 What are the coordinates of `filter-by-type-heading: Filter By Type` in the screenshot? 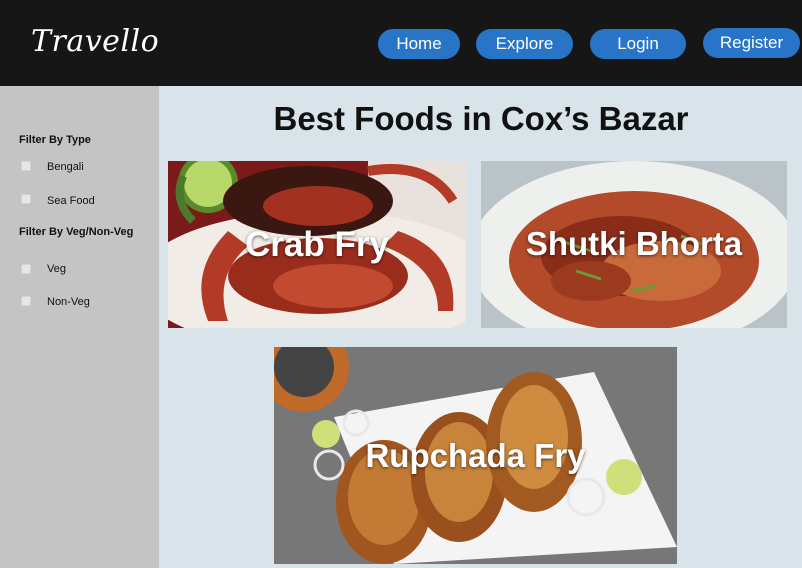 It's located at (55, 140).